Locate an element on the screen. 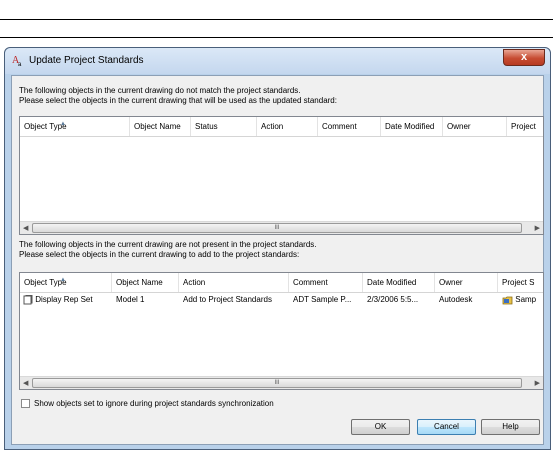  project-folder-icon is located at coordinates (507, 300).